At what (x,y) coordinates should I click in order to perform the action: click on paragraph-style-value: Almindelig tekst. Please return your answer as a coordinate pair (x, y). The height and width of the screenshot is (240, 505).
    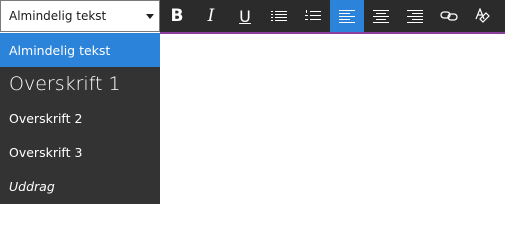
    Looking at the image, I should click on (58, 16).